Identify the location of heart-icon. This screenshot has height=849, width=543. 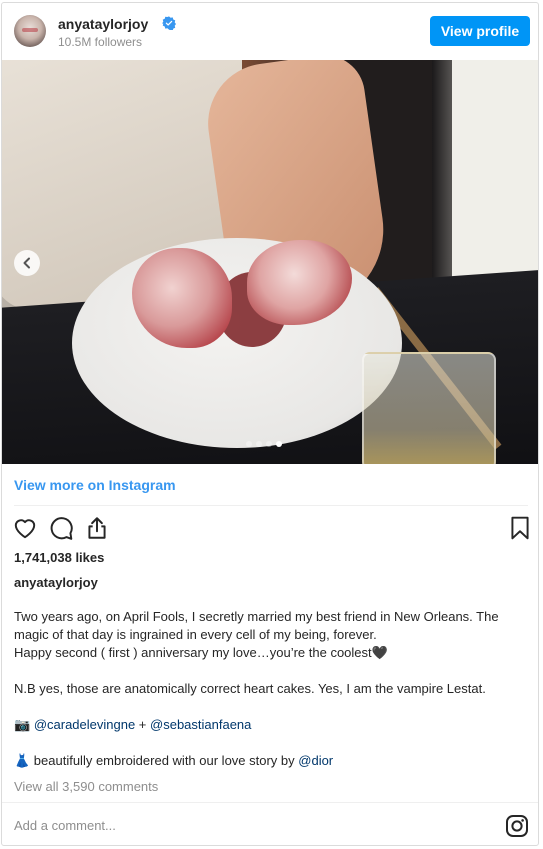
(25, 528).